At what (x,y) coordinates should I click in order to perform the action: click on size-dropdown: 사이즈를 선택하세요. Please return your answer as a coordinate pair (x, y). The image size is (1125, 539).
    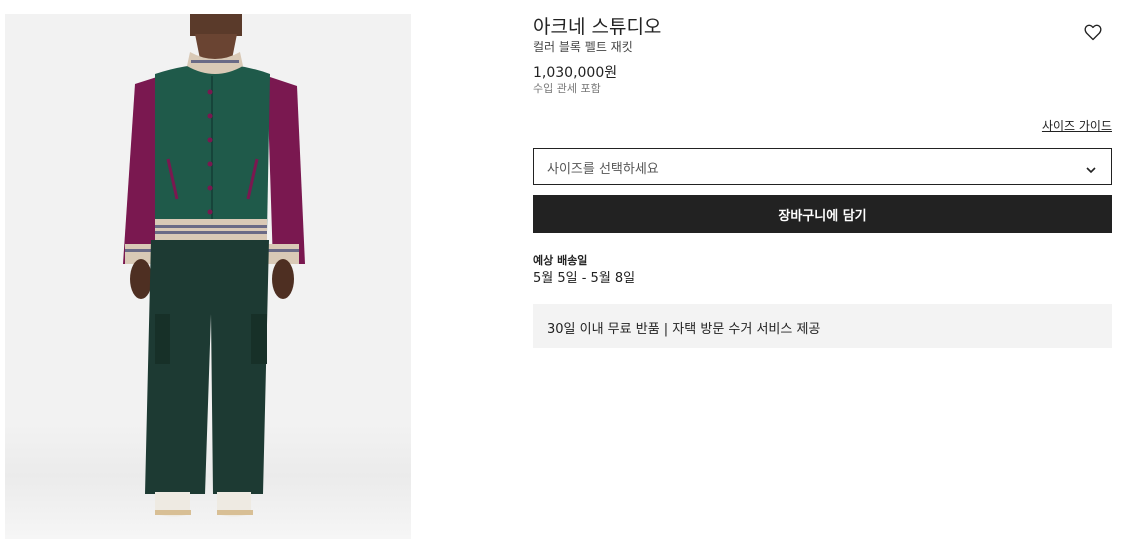
    Looking at the image, I should click on (822, 166).